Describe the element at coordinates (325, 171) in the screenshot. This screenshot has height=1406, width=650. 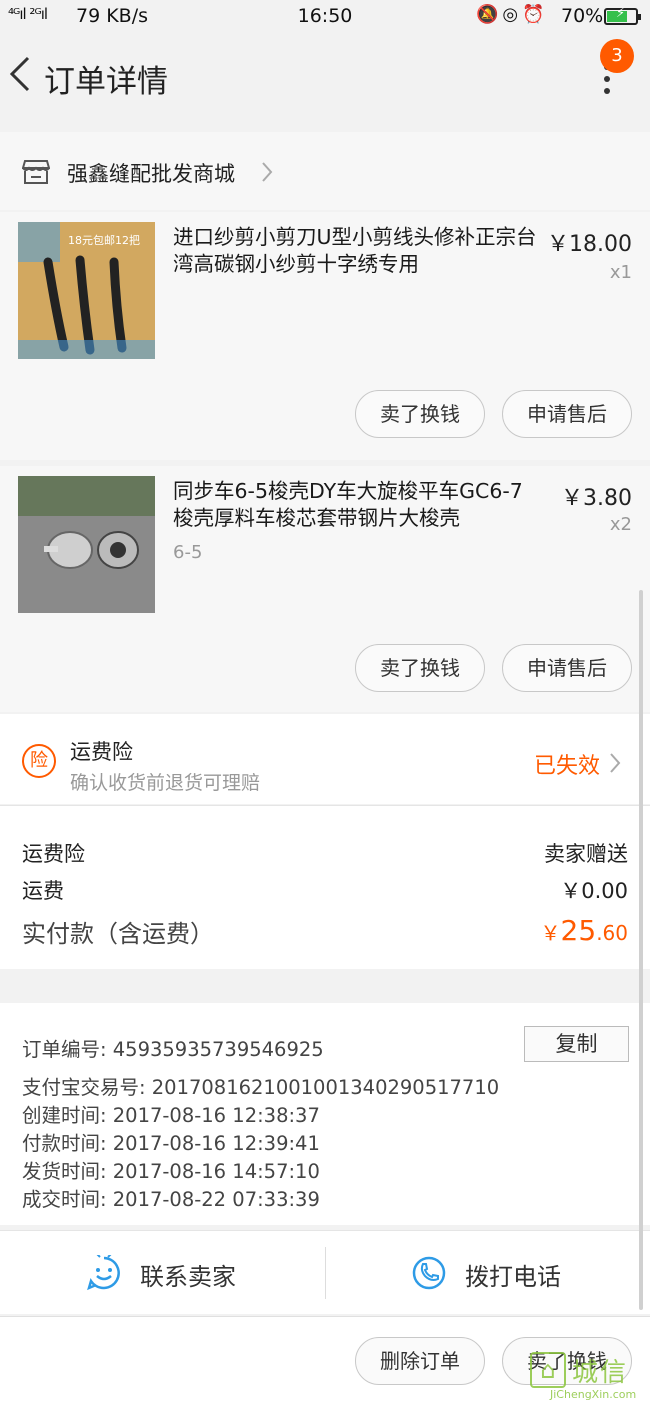
I see `store-row: 强鑫缝配批发商城` at that location.